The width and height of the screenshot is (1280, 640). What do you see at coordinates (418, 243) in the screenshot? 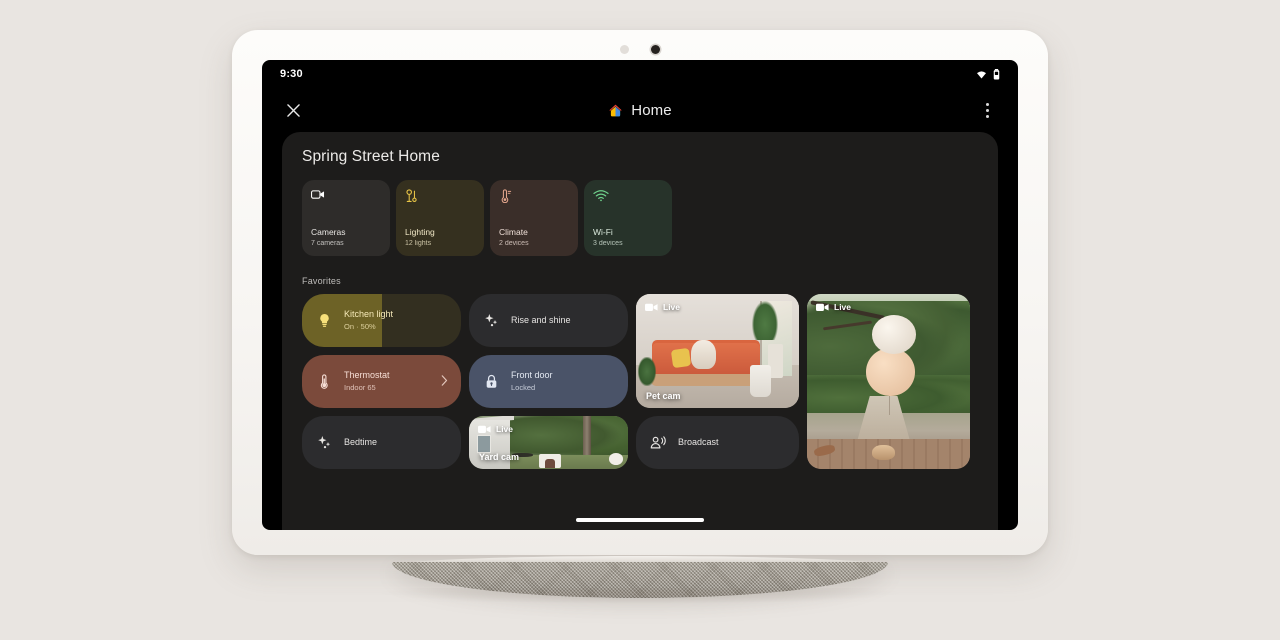
I see `category-sub: 12 lights` at bounding box center [418, 243].